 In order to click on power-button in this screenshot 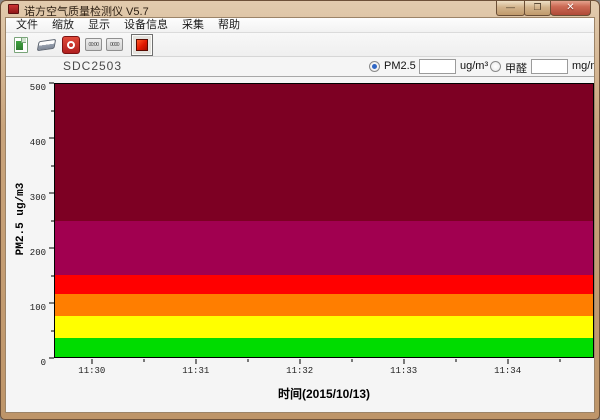, I will do `click(71, 45)`.